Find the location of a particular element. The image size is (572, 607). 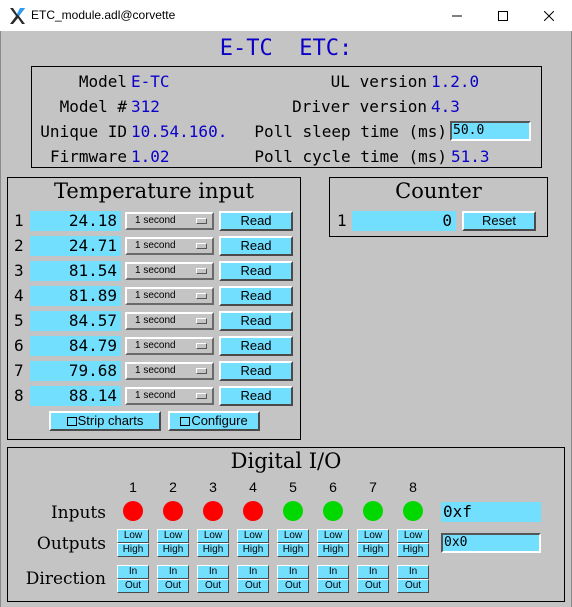

temperature-value: 24.71 is located at coordinates (75, 246).